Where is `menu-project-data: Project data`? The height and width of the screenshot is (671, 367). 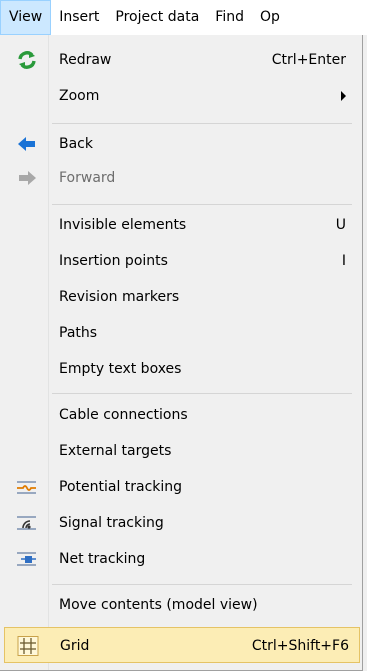
menu-project-data: Project data is located at coordinates (157, 17).